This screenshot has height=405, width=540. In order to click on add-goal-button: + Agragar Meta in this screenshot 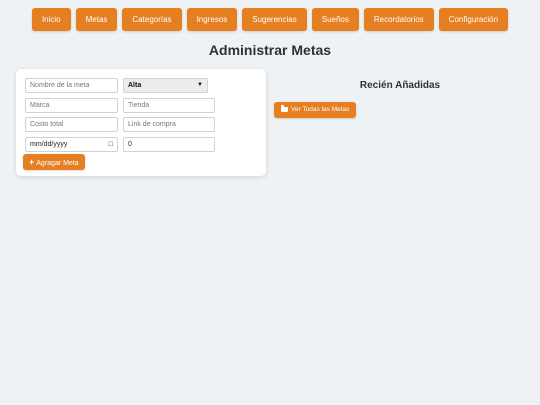, I will do `click(54, 162)`.